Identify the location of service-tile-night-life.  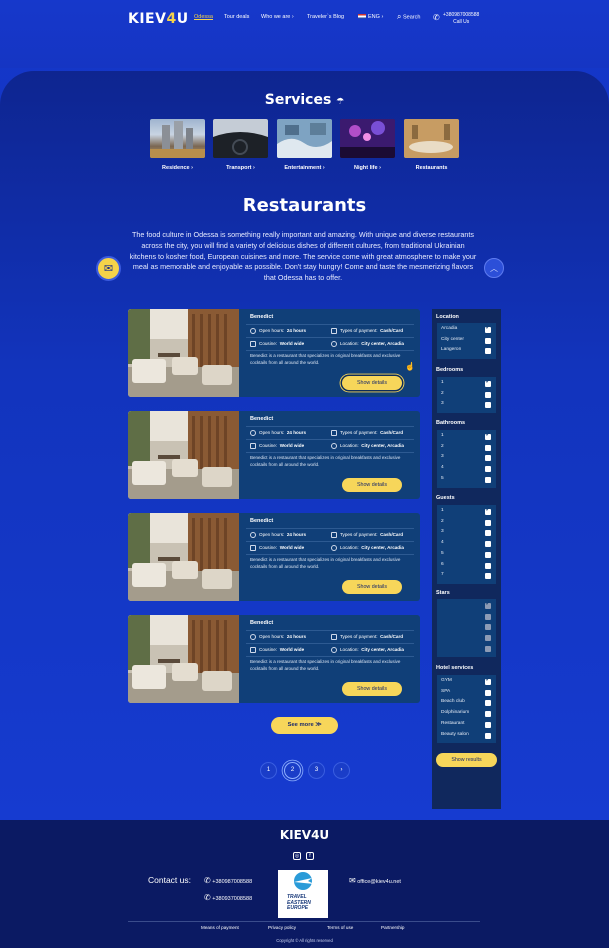
(367, 138).